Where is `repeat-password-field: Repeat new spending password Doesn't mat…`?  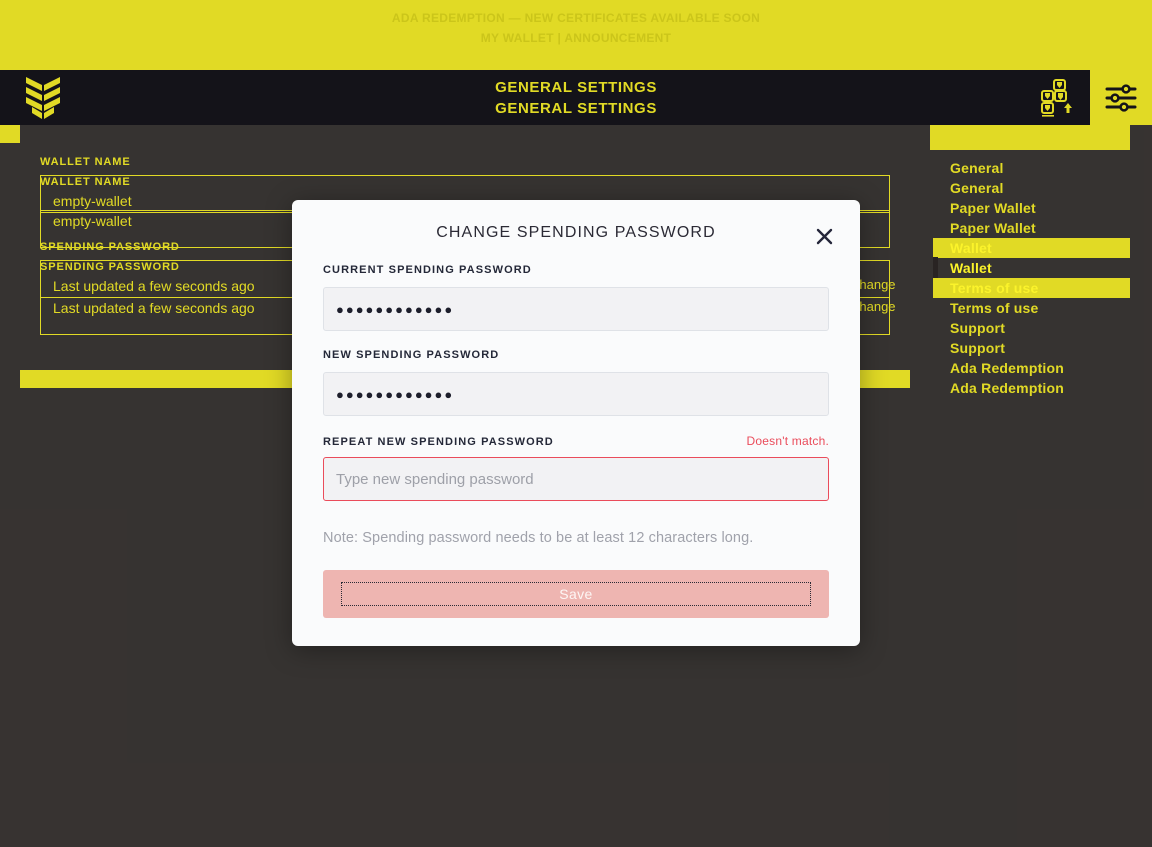 repeat-password-field: Repeat new spending password Doesn't mat… is located at coordinates (576, 467).